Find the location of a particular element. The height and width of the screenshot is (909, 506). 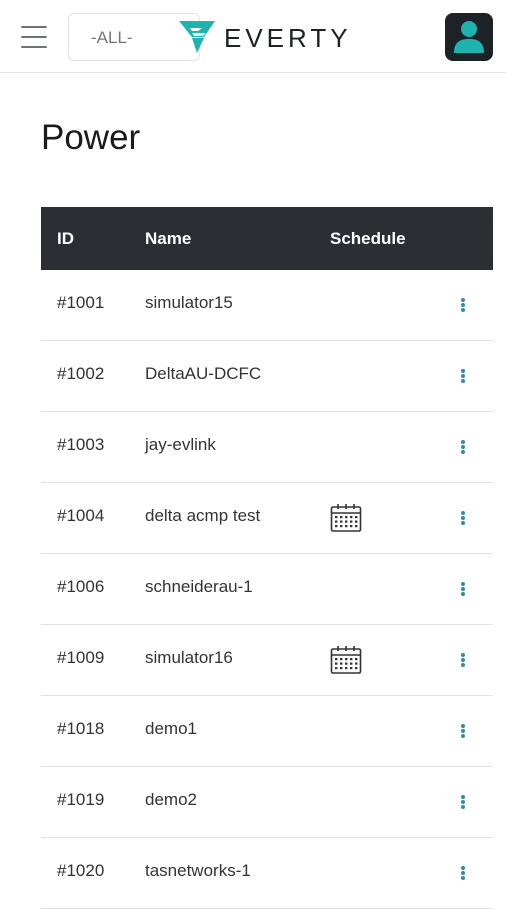

table-row: #1019 demo2 is located at coordinates (267, 802).